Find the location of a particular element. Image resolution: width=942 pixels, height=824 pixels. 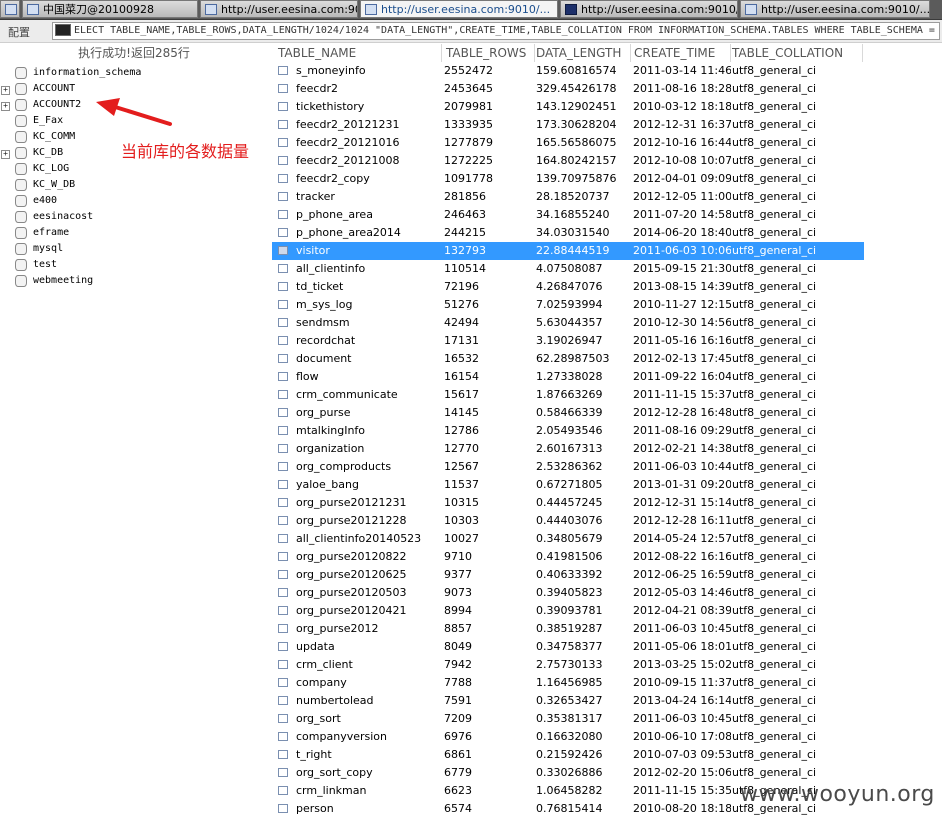

column-header-table-rows: TABLE_ROWS is located at coordinates (488, 53).